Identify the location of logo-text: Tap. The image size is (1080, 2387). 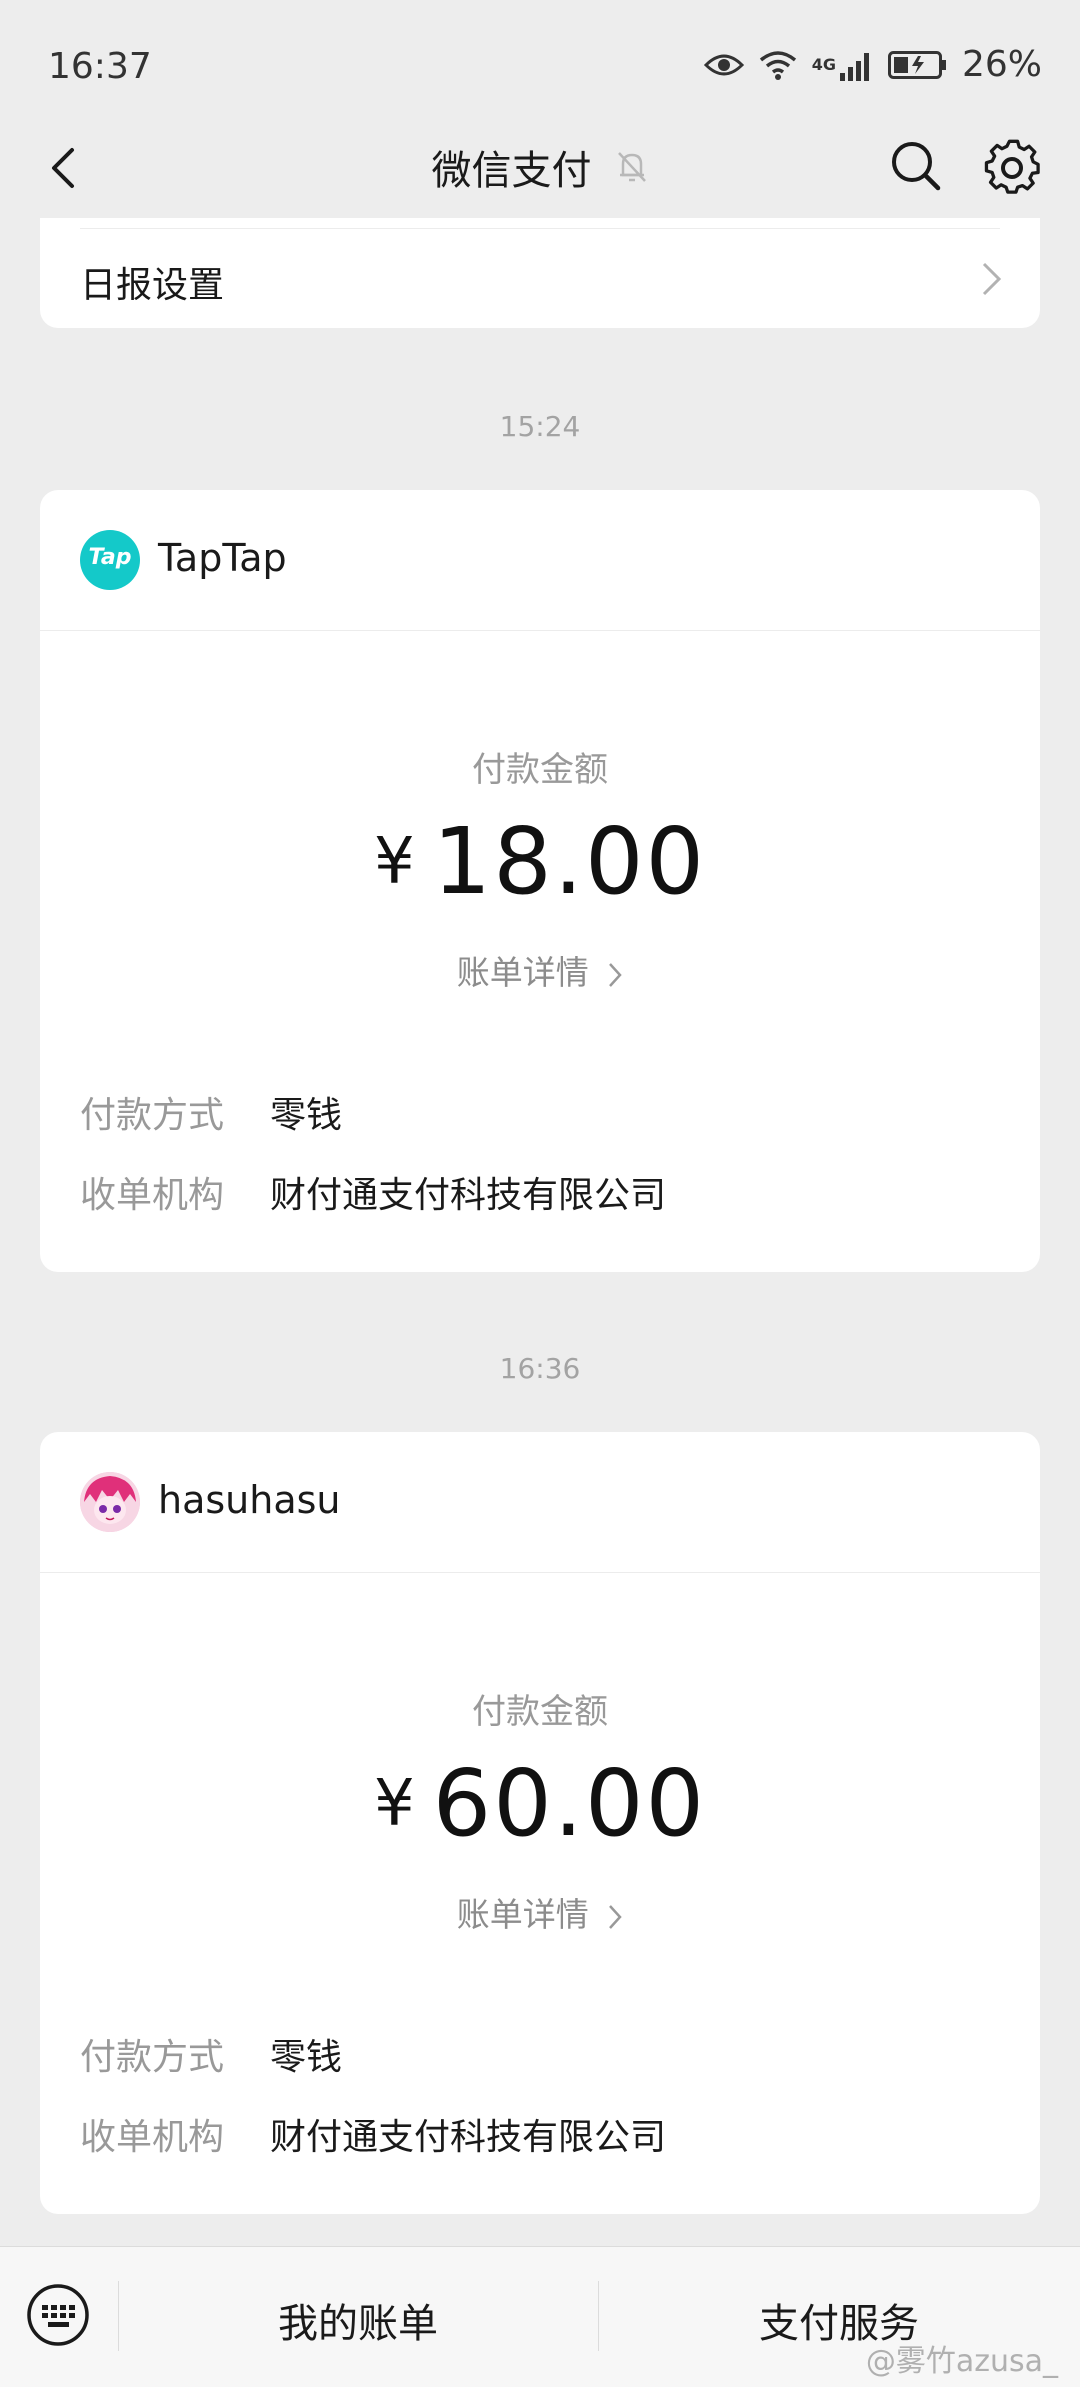
(110, 557).